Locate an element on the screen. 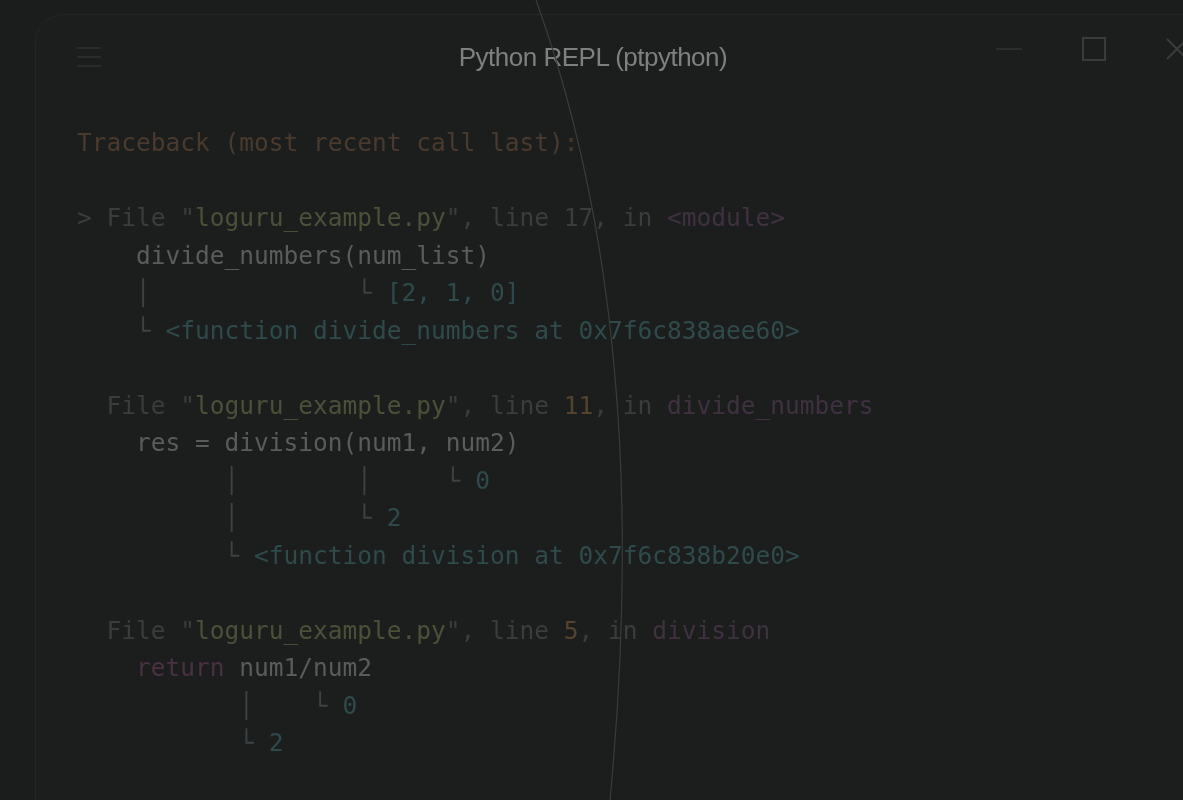 The width and height of the screenshot is (1183, 800). traceback-line: divide_numbers(num_list) is located at coordinates (312, 255).